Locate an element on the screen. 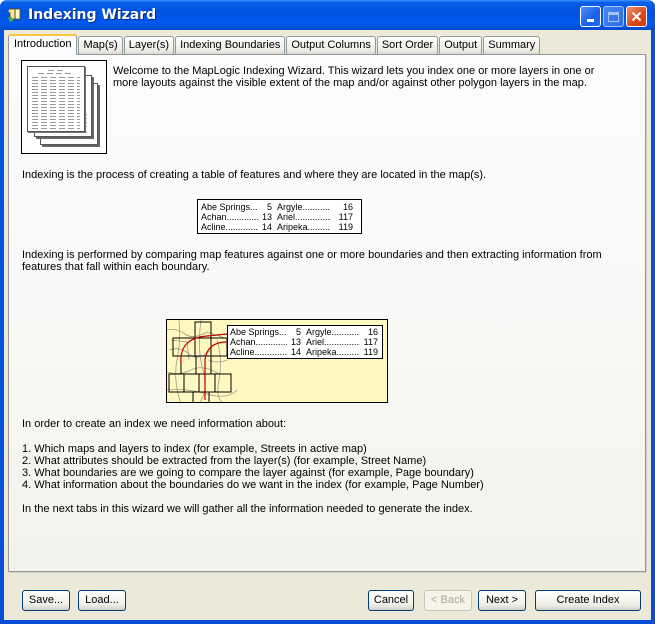  tab-maps: Map(s) is located at coordinates (100, 45).